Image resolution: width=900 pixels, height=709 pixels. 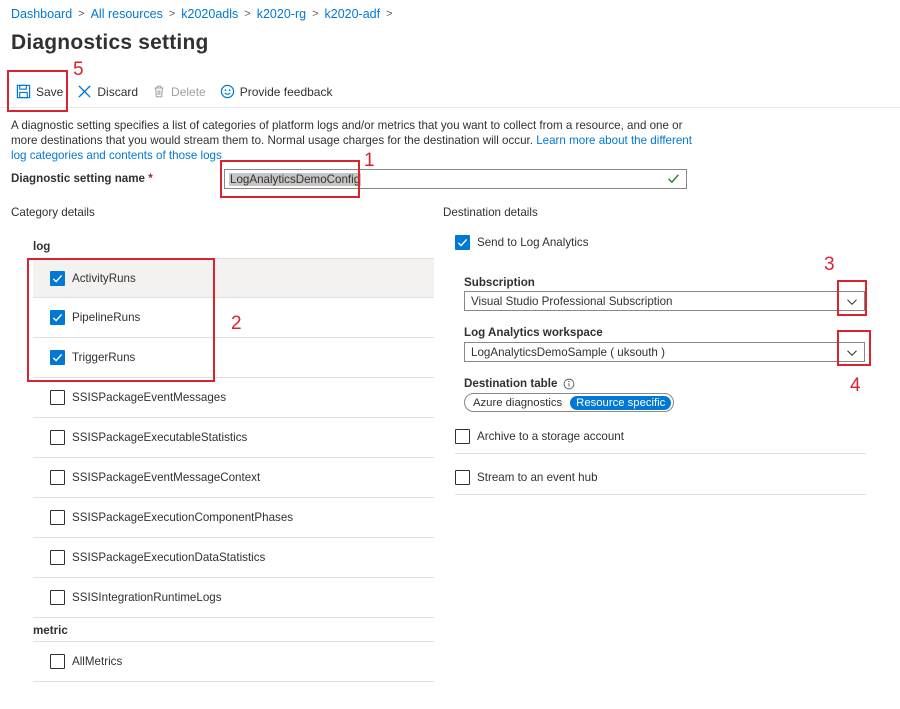 I want to click on send-to-log-analytics: Send to Log Analytics, so click(x=522, y=242).